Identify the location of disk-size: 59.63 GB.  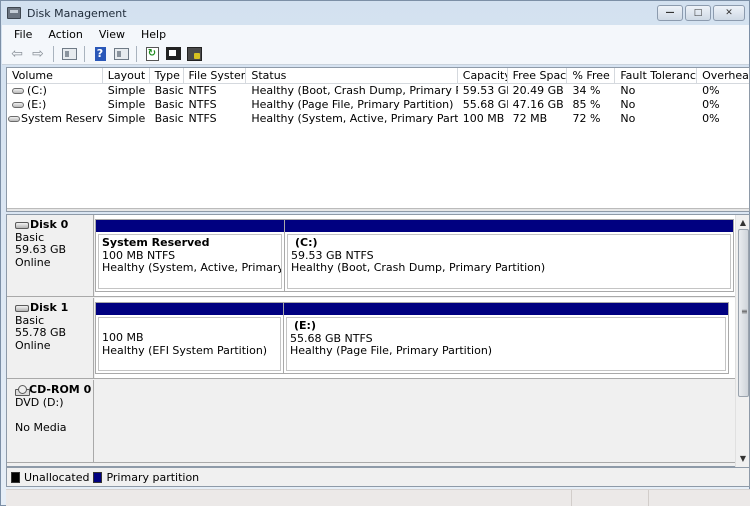
(41, 249).